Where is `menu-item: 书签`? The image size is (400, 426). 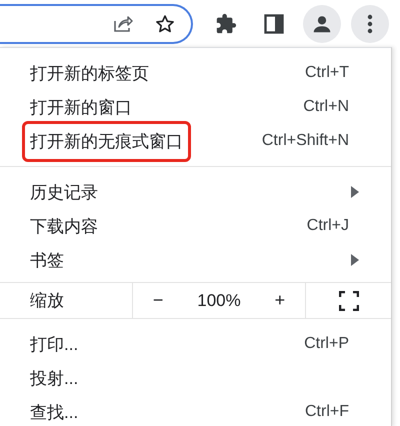
menu-item: 书签 is located at coordinates (195, 260).